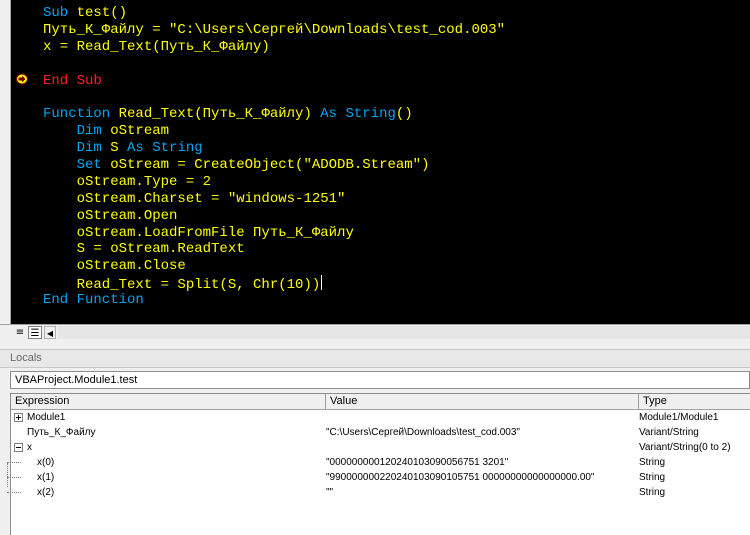  I want to click on value-cell: "C:\Users\Сергей\Downloads\test_cod.003", so click(423, 432).